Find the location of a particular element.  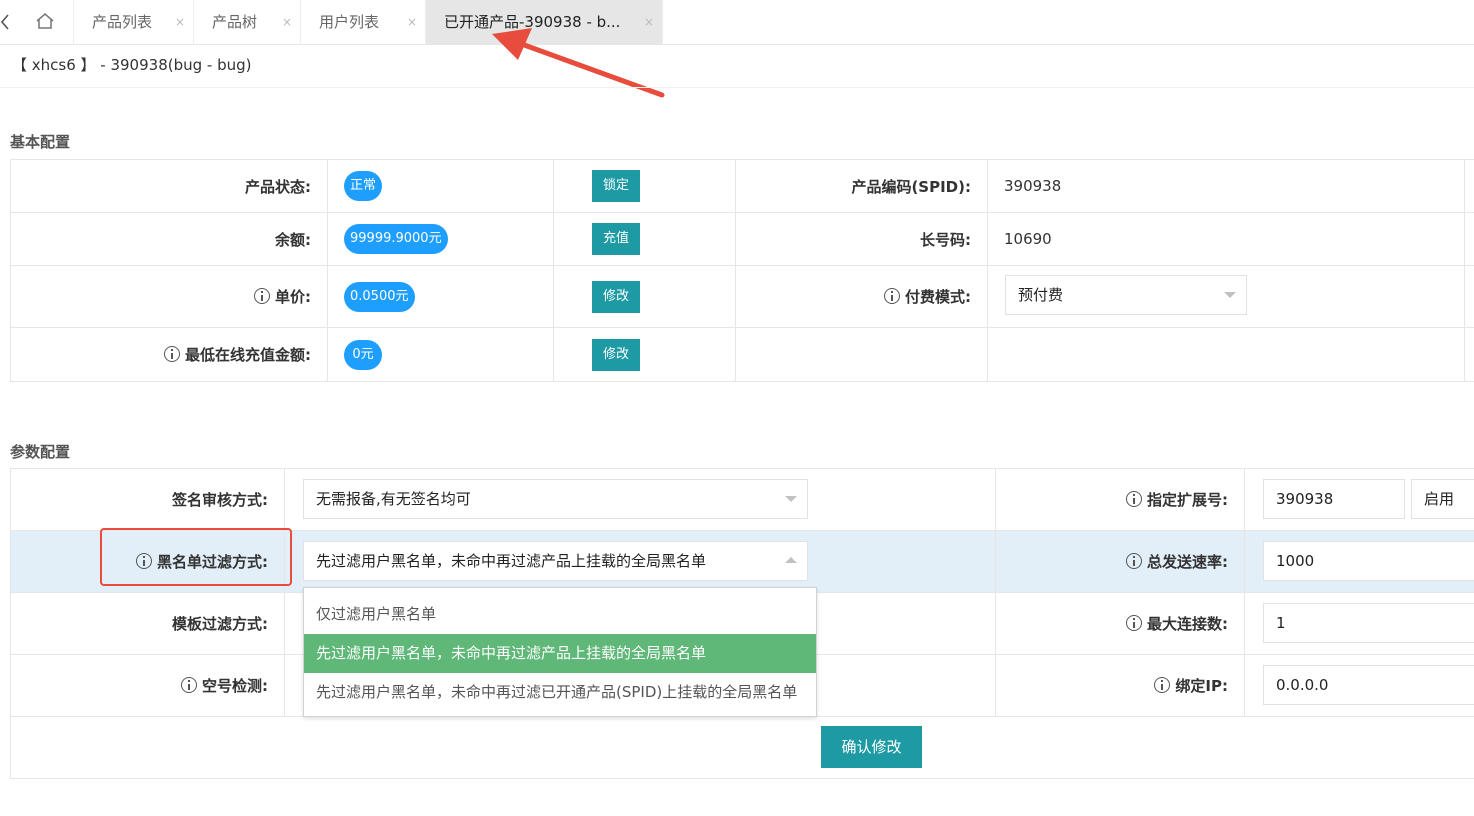

paymode-label: 付费模式: is located at coordinates (938, 297).